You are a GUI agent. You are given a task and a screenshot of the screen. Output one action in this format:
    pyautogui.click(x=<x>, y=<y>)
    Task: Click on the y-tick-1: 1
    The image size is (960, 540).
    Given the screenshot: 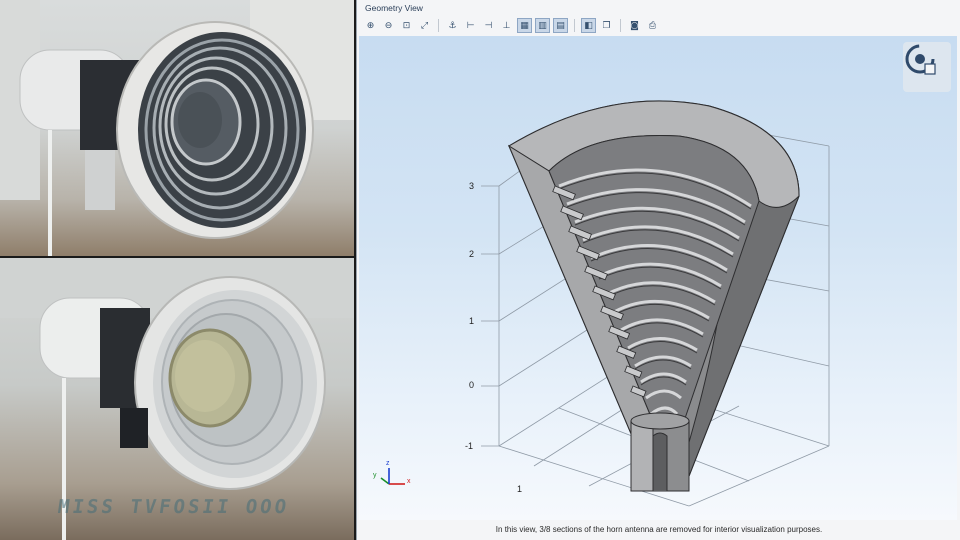 What is the action you would take?
    pyautogui.click(x=520, y=489)
    